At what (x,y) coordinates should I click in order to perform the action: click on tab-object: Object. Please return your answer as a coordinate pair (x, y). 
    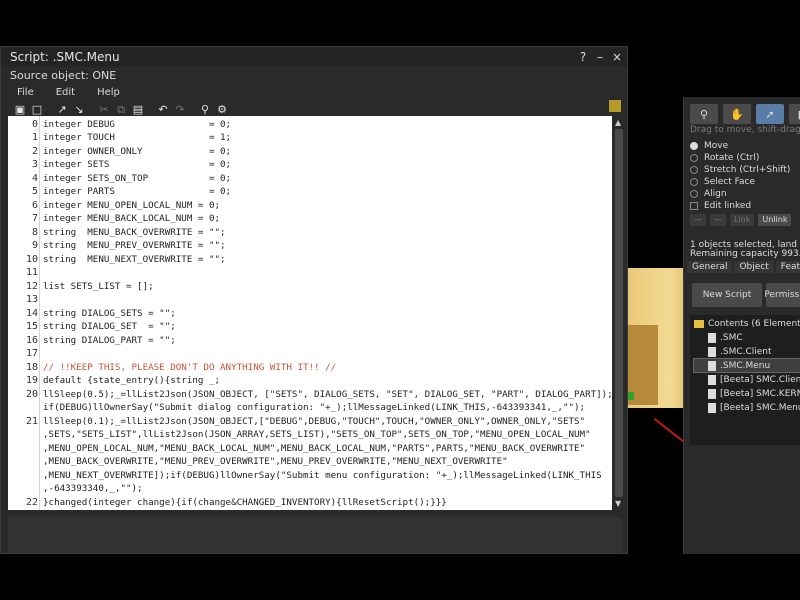
    Looking at the image, I should click on (754, 267).